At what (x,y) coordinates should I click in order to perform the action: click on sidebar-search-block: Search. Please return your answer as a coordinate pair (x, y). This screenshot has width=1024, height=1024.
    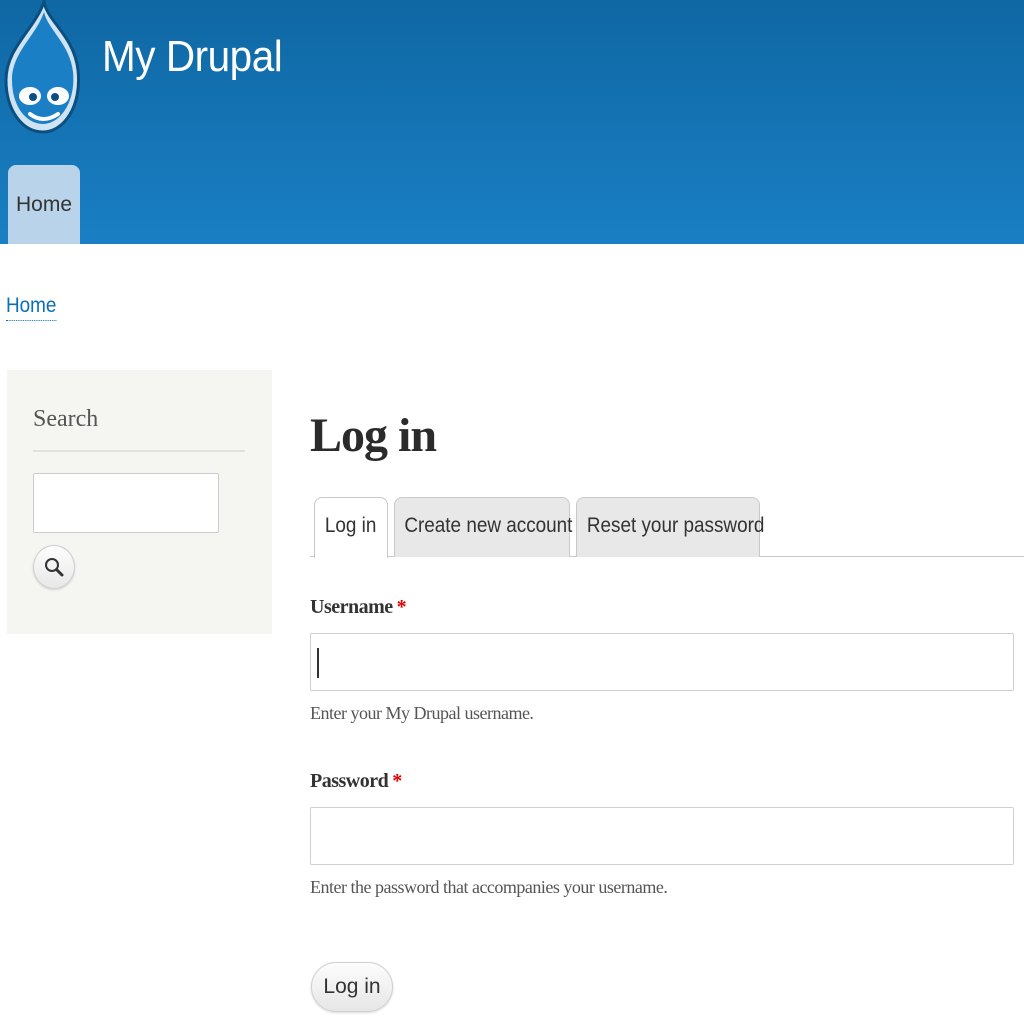
    Looking at the image, I should click on (139, 502).